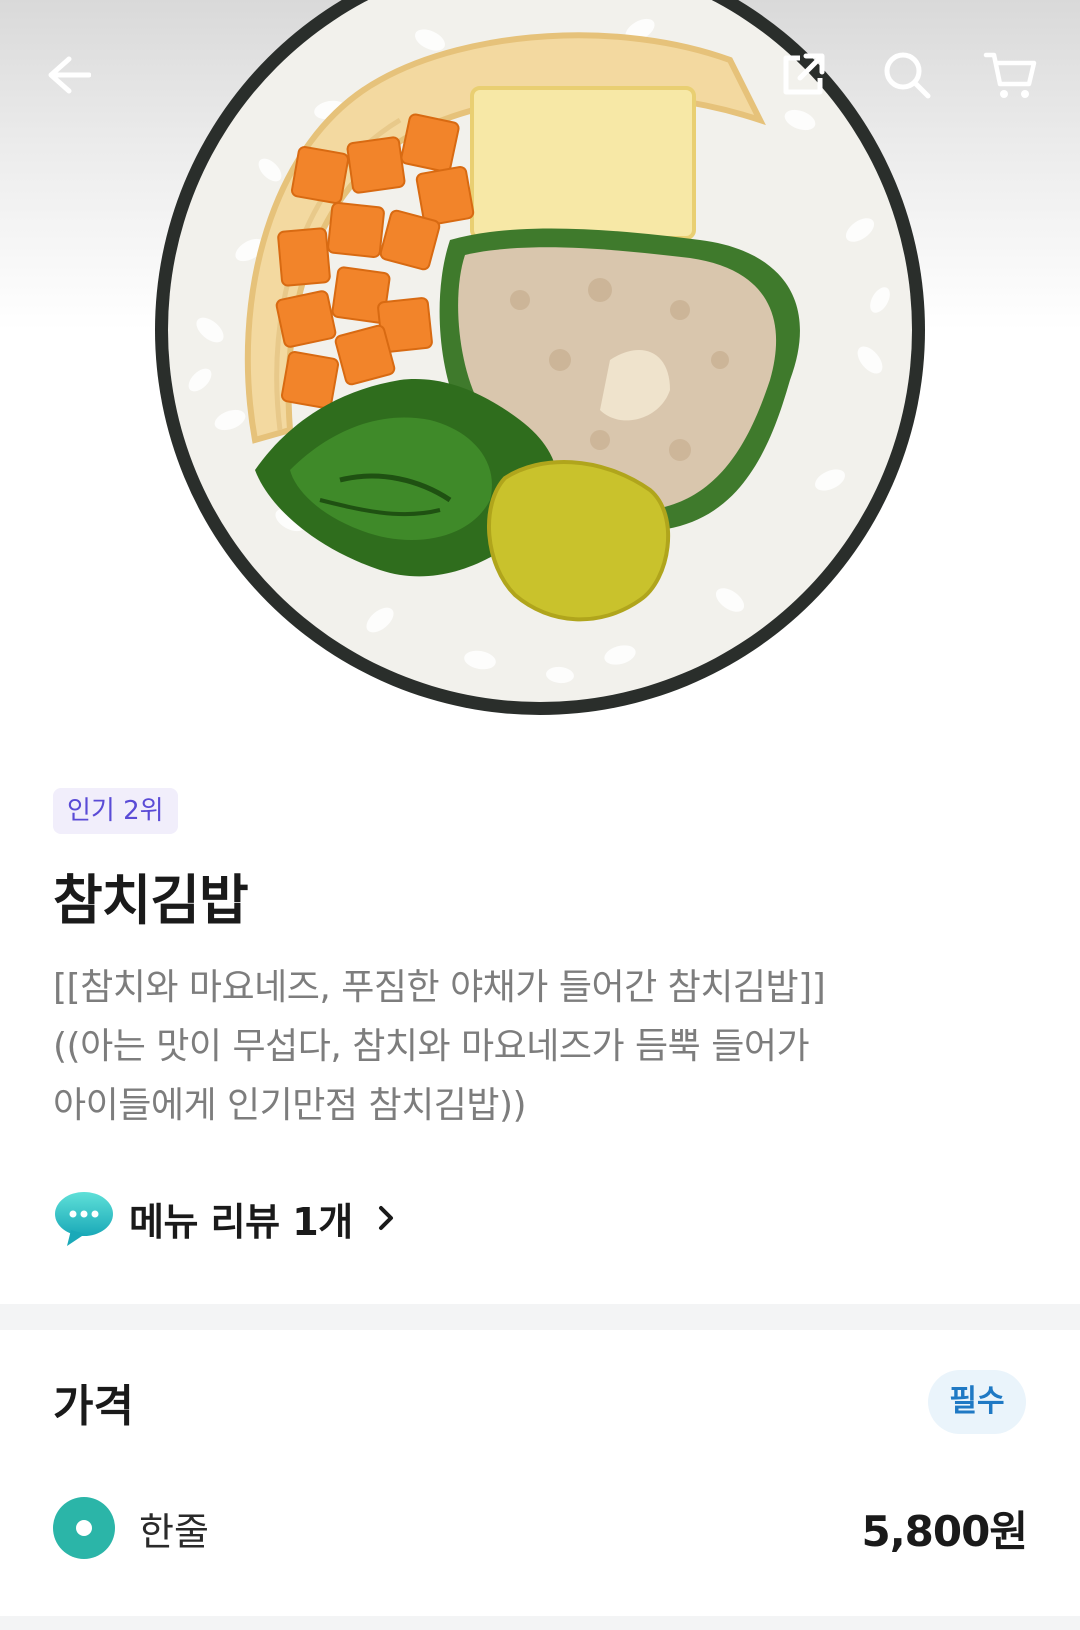  Describe the element at coordinates (944, 1531) in the screenshot. I see `option-price: 5,800원` at that location.